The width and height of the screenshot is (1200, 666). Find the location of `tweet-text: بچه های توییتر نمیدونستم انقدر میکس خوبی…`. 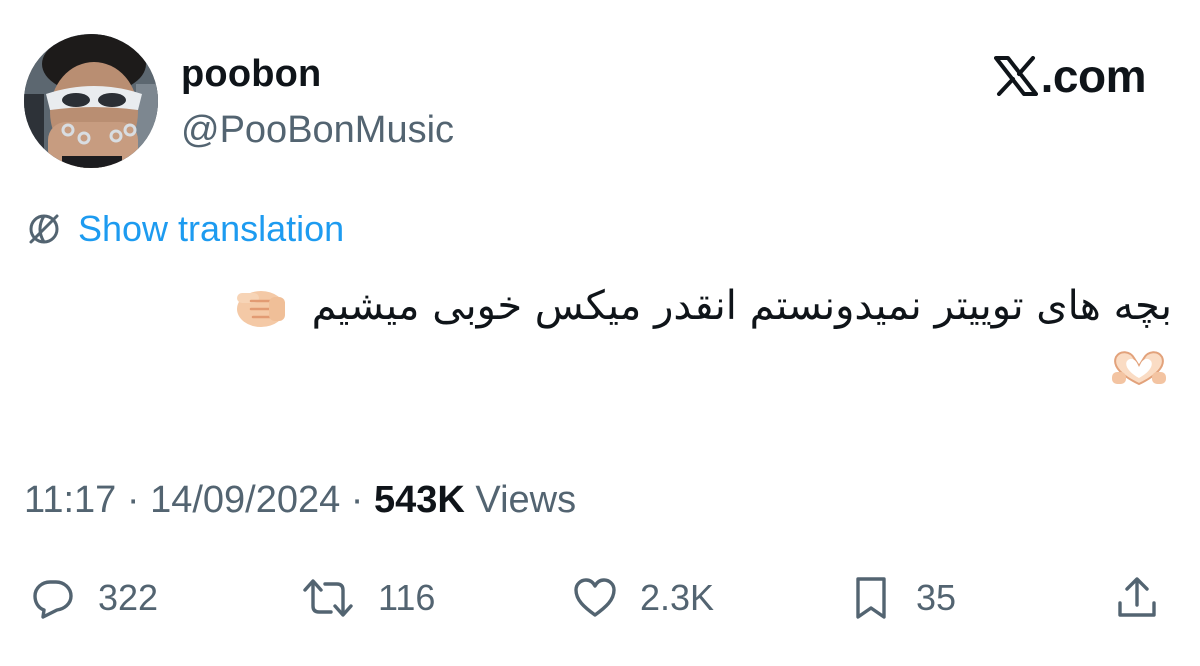

tweet-text: بچه های توییتر نمیدونستم انقدر میکس خوبی… is located at coordinates (612, 306).